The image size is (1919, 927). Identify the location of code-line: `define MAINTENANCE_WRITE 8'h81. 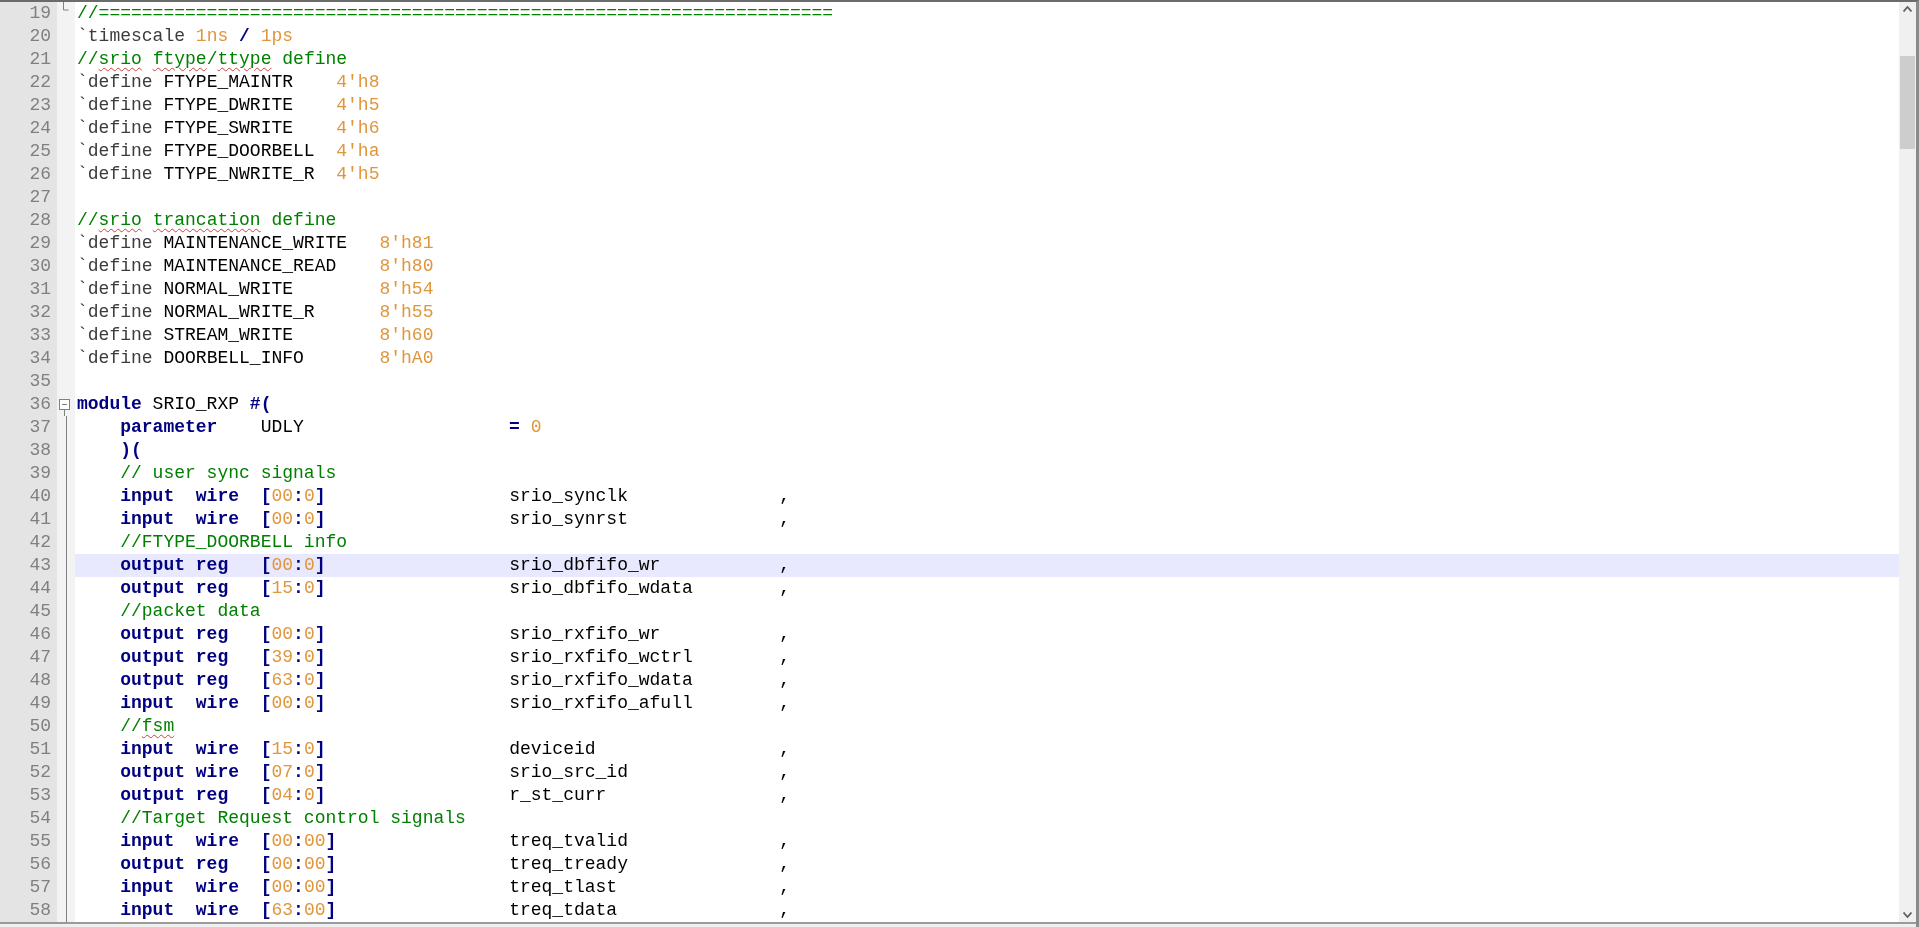
(255, 243).